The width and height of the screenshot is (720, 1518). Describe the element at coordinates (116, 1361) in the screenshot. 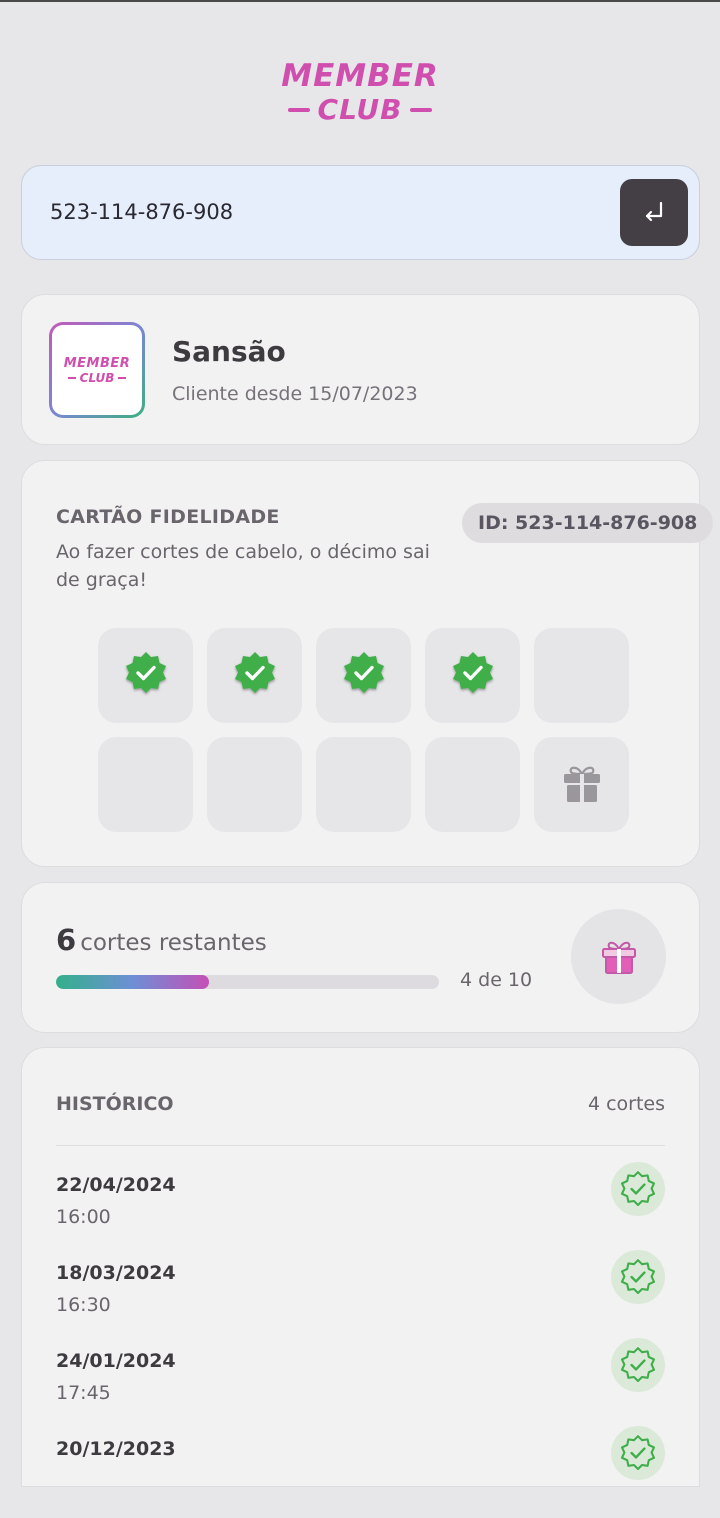

I see `history-date: 24/01/2024` at that location.